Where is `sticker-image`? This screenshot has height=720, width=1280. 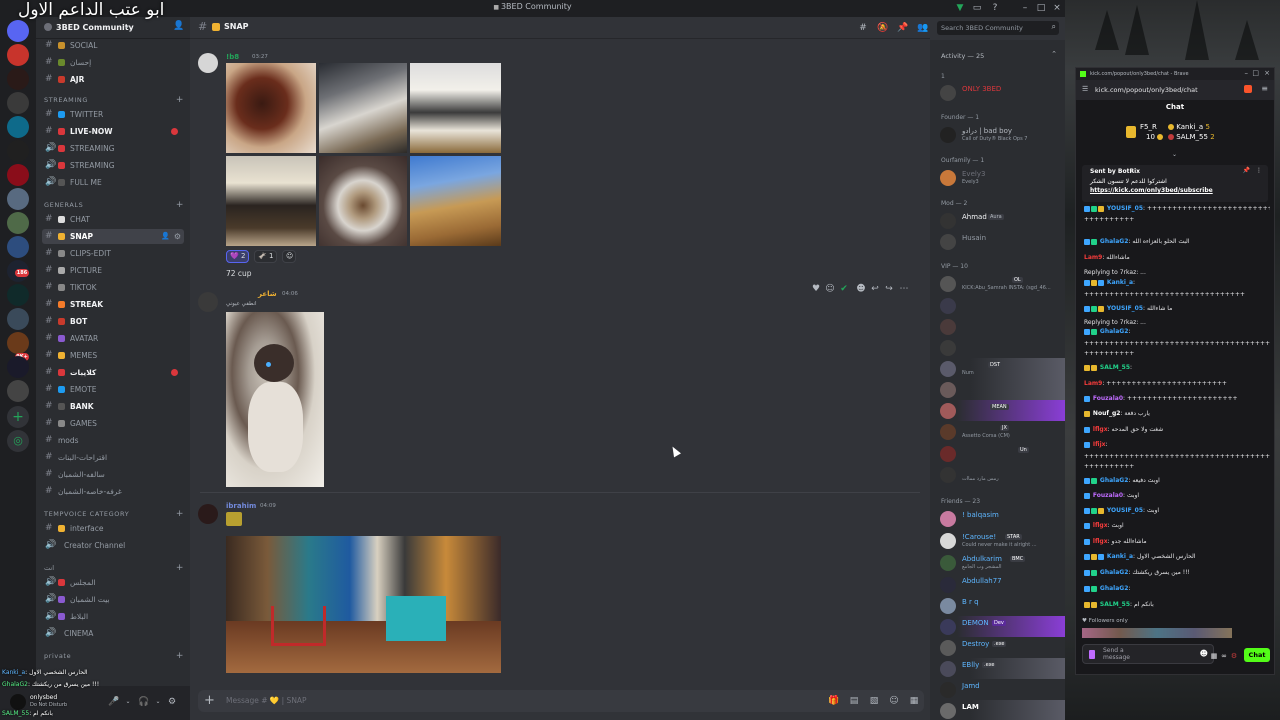 sticker-image is located at coordinates (234, 519).